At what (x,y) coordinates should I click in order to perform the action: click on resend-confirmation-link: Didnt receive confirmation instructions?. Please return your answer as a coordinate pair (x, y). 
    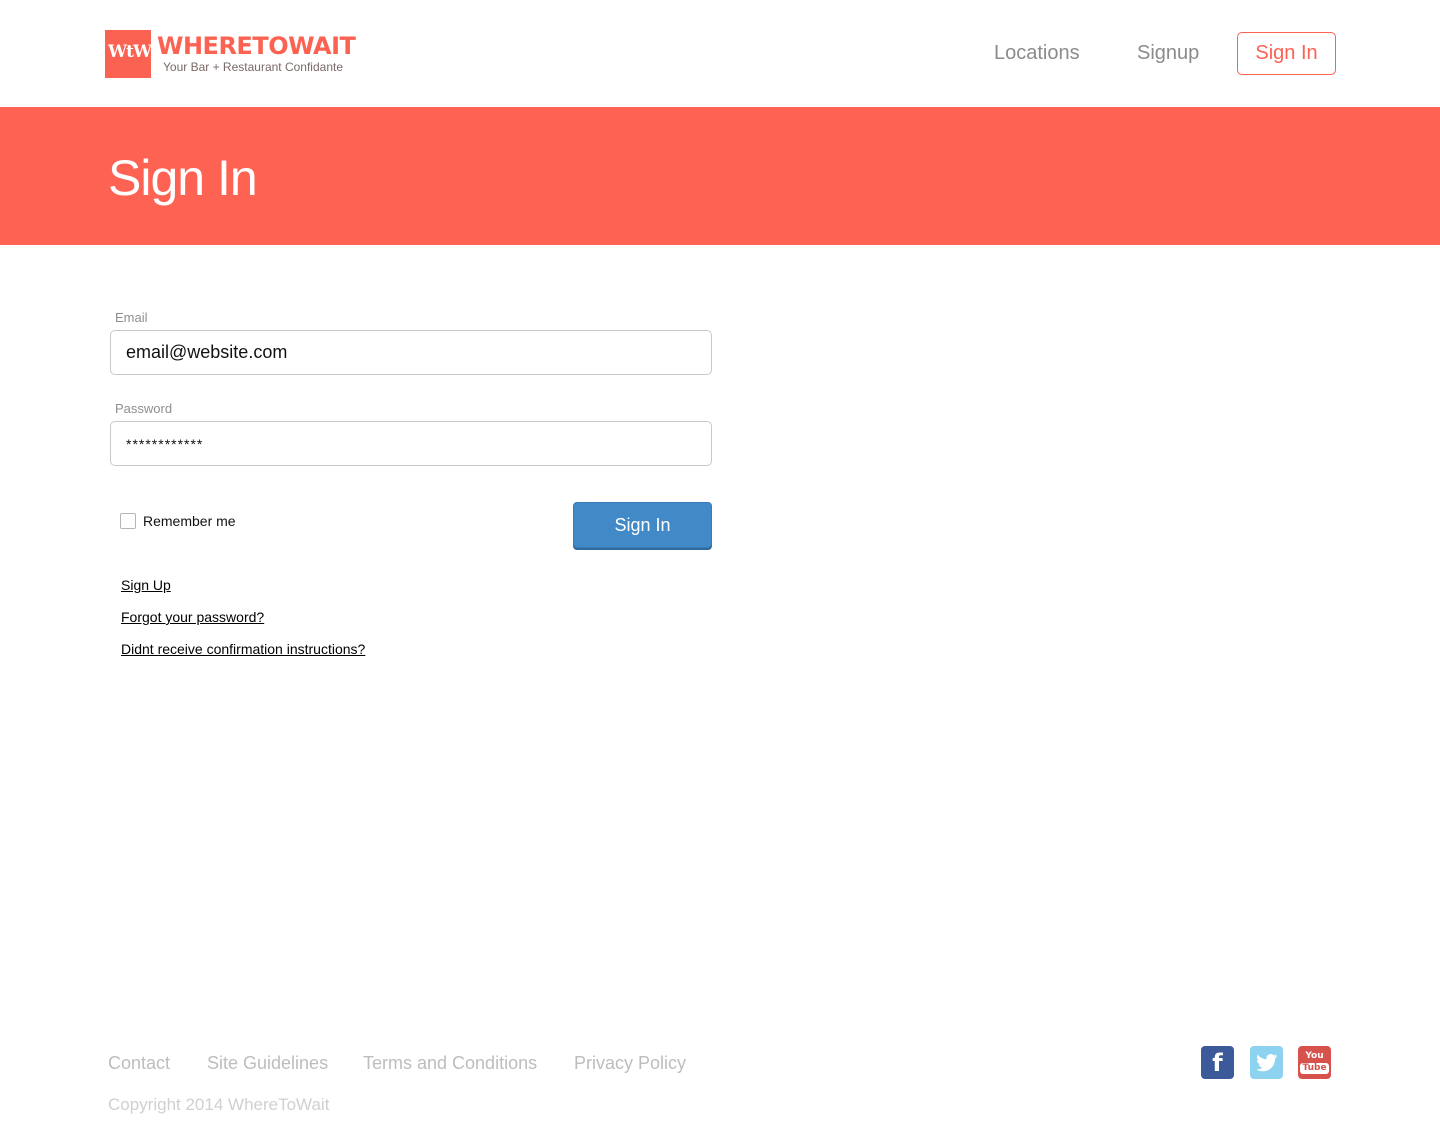
    Looking at the image, I should click on (243, 649).